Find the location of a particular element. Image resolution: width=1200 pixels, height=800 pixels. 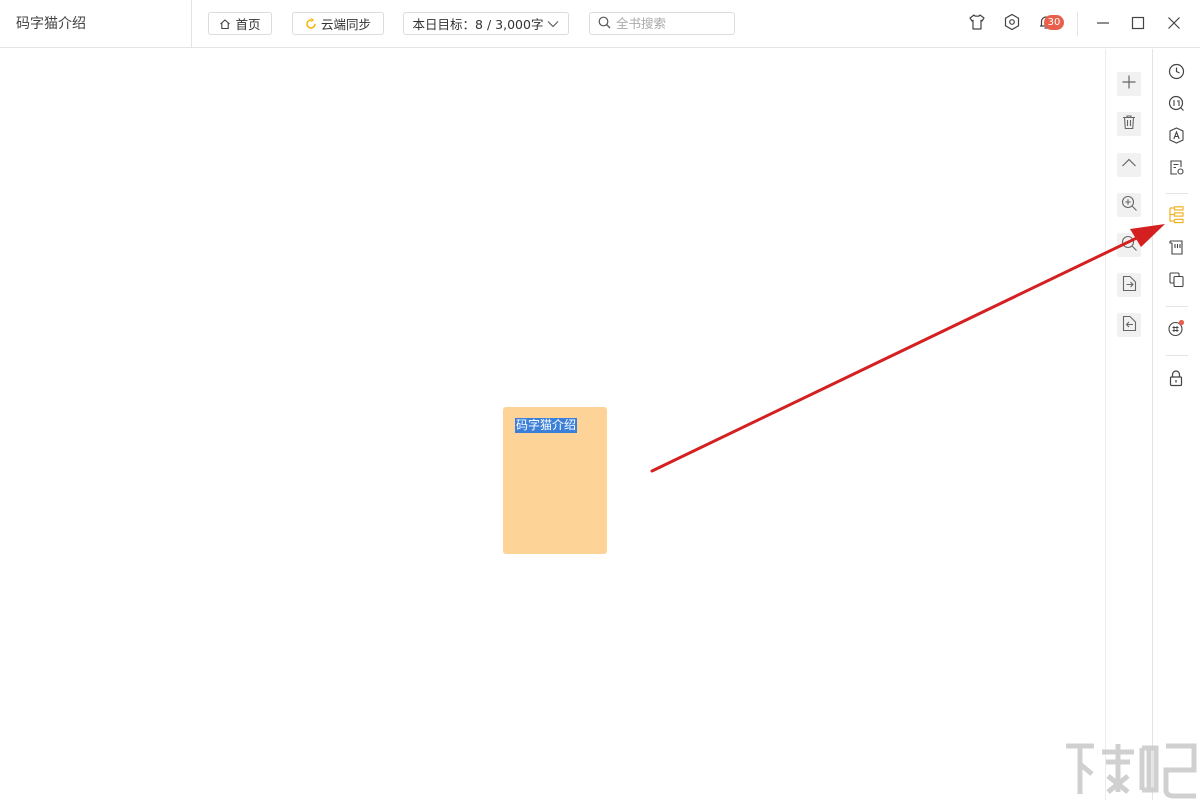

cloud-sync-button: 云端同步 is located at coordinates (338, 23).